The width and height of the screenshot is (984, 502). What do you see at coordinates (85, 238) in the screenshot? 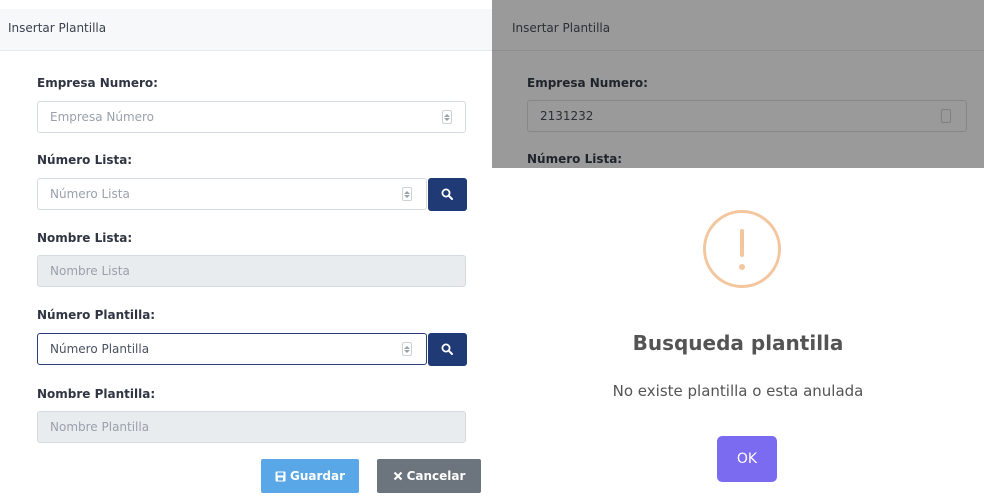
I see `nombre-lista-label: Nombre Lista:` at bounding box center [85, 238].